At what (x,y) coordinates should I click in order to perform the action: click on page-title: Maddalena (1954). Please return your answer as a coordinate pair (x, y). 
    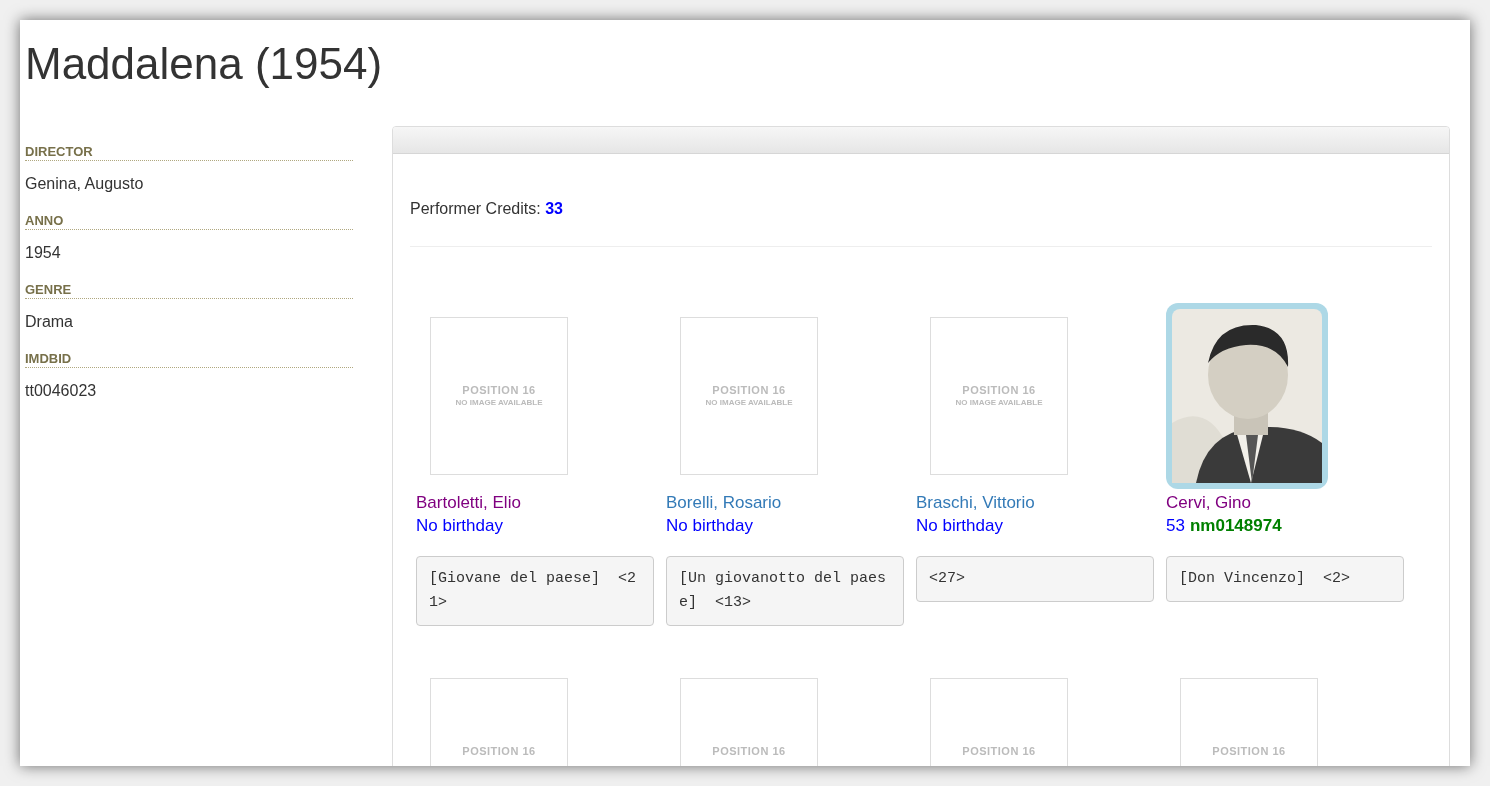
    Looking at the image, I should click on (204, 64).